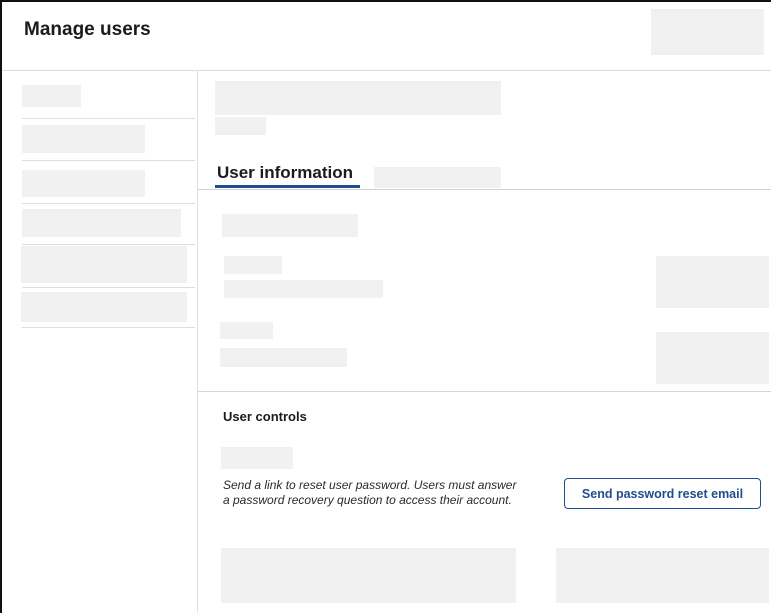 The height and width of the screenshot is (613, 771). What do you see at coordinates (707, 32) in the screenshot?
I see `header-action-placeholder` at bounding box center [707, 32].